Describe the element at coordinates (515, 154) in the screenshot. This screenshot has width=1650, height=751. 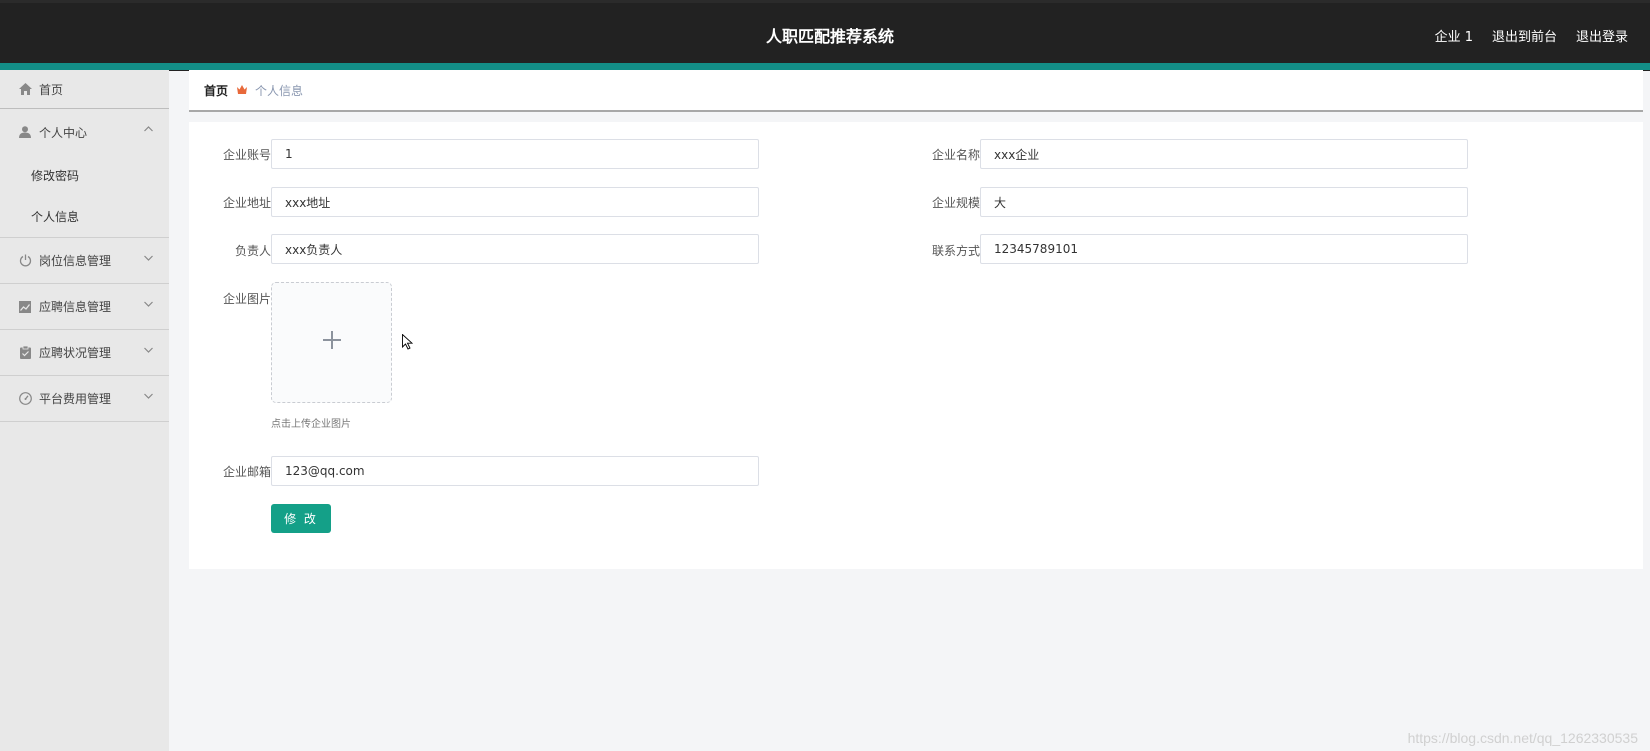
I see `account-field: 1` at that location.